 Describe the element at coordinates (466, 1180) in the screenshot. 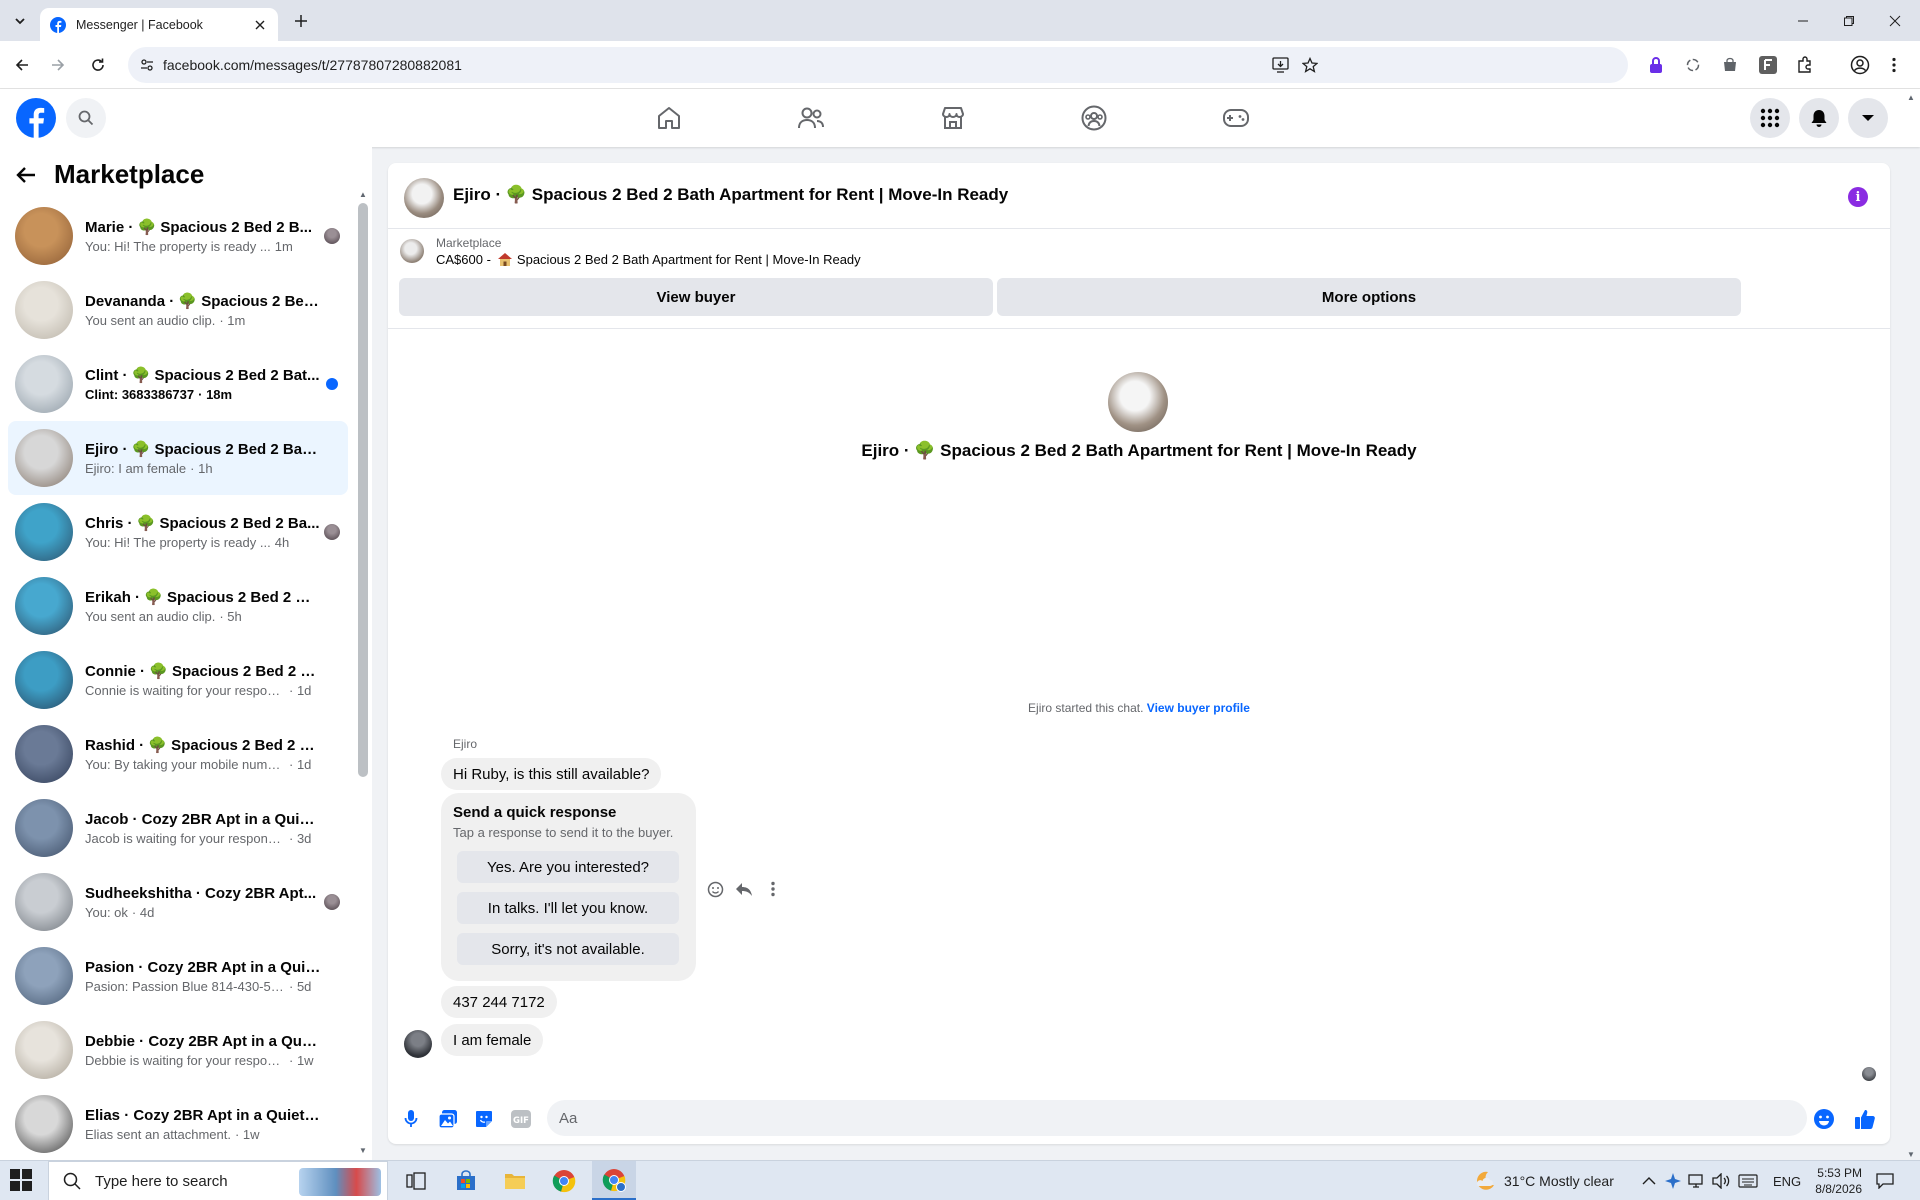

I see `microsoft-store-icon` at that location.